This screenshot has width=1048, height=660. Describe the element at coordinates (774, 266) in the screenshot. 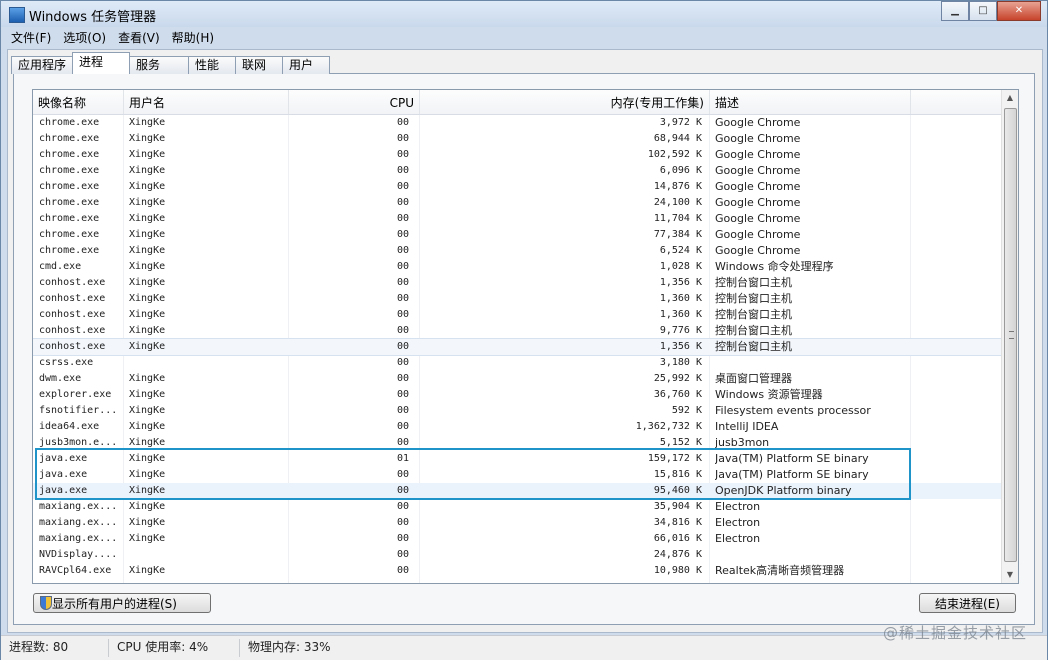

I see `process-description-cell: Windows 命令处理程序` at that location.